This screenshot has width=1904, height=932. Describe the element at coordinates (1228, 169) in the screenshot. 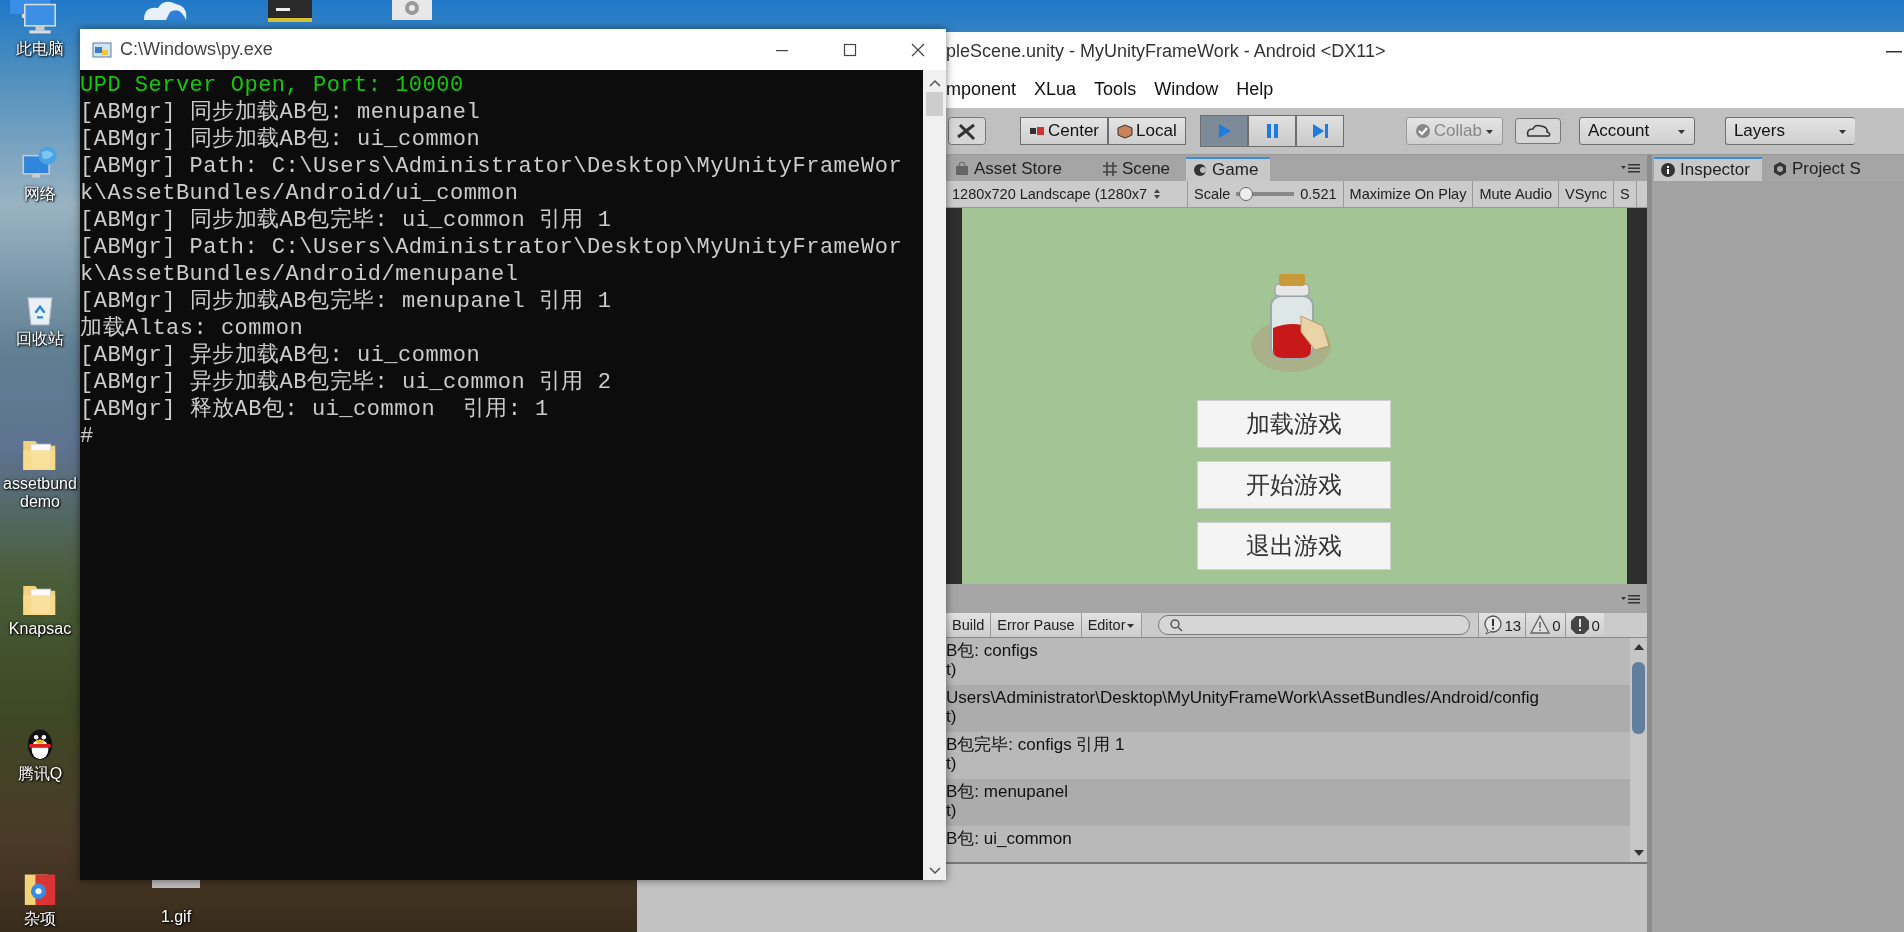

I see `panel-tab: Game` at that location.